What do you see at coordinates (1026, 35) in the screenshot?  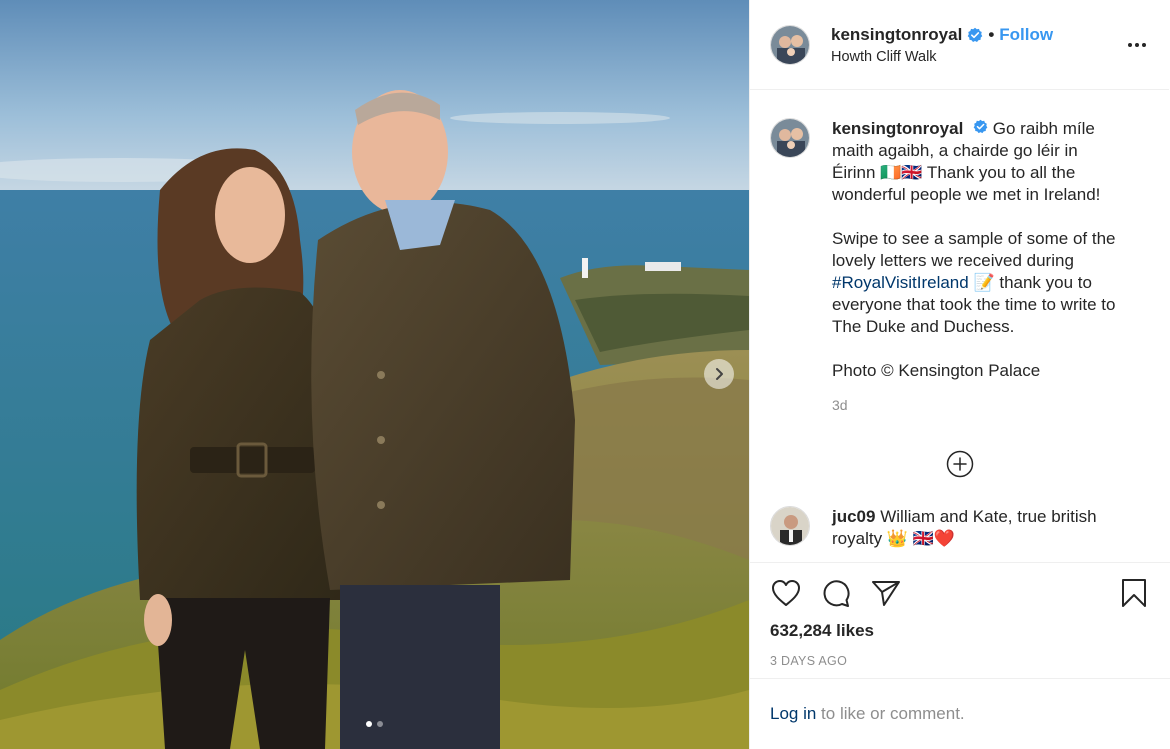 I see `follow-button: Follow` at bounding box center [1026, 35].